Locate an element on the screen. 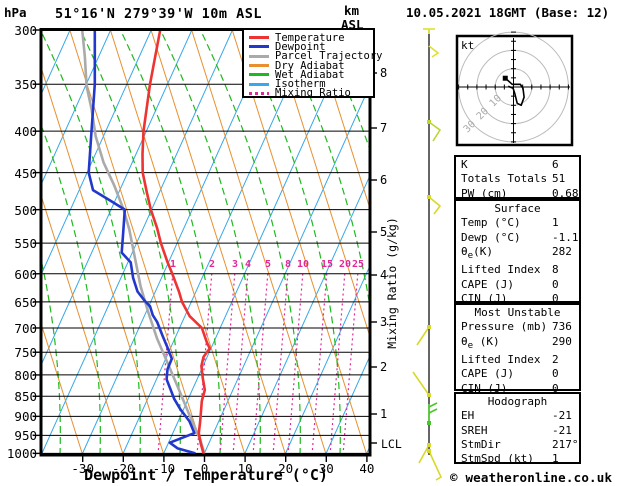  panel-row-value: 8 is located at coordinates (555, 270).